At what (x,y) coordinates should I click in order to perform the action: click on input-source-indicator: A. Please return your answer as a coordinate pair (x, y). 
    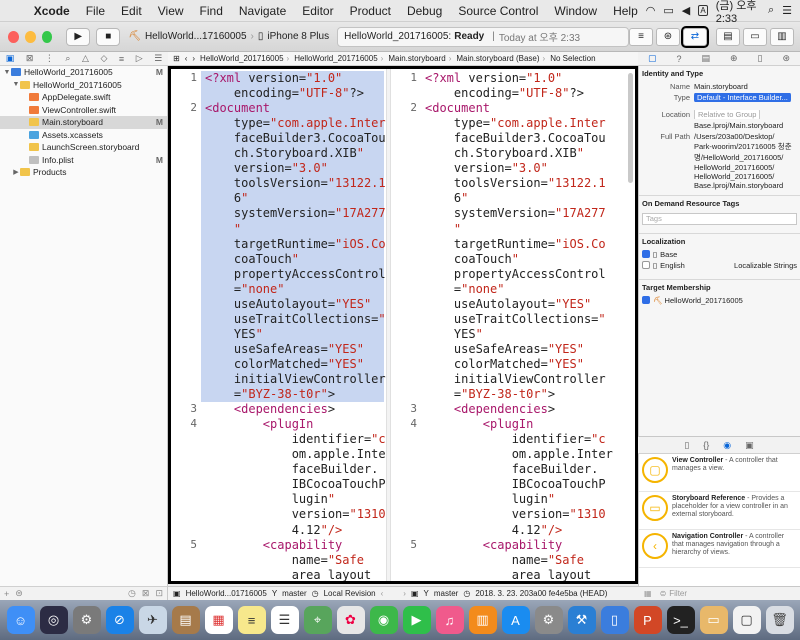
    Looking at the image, I should click on (703, 10).